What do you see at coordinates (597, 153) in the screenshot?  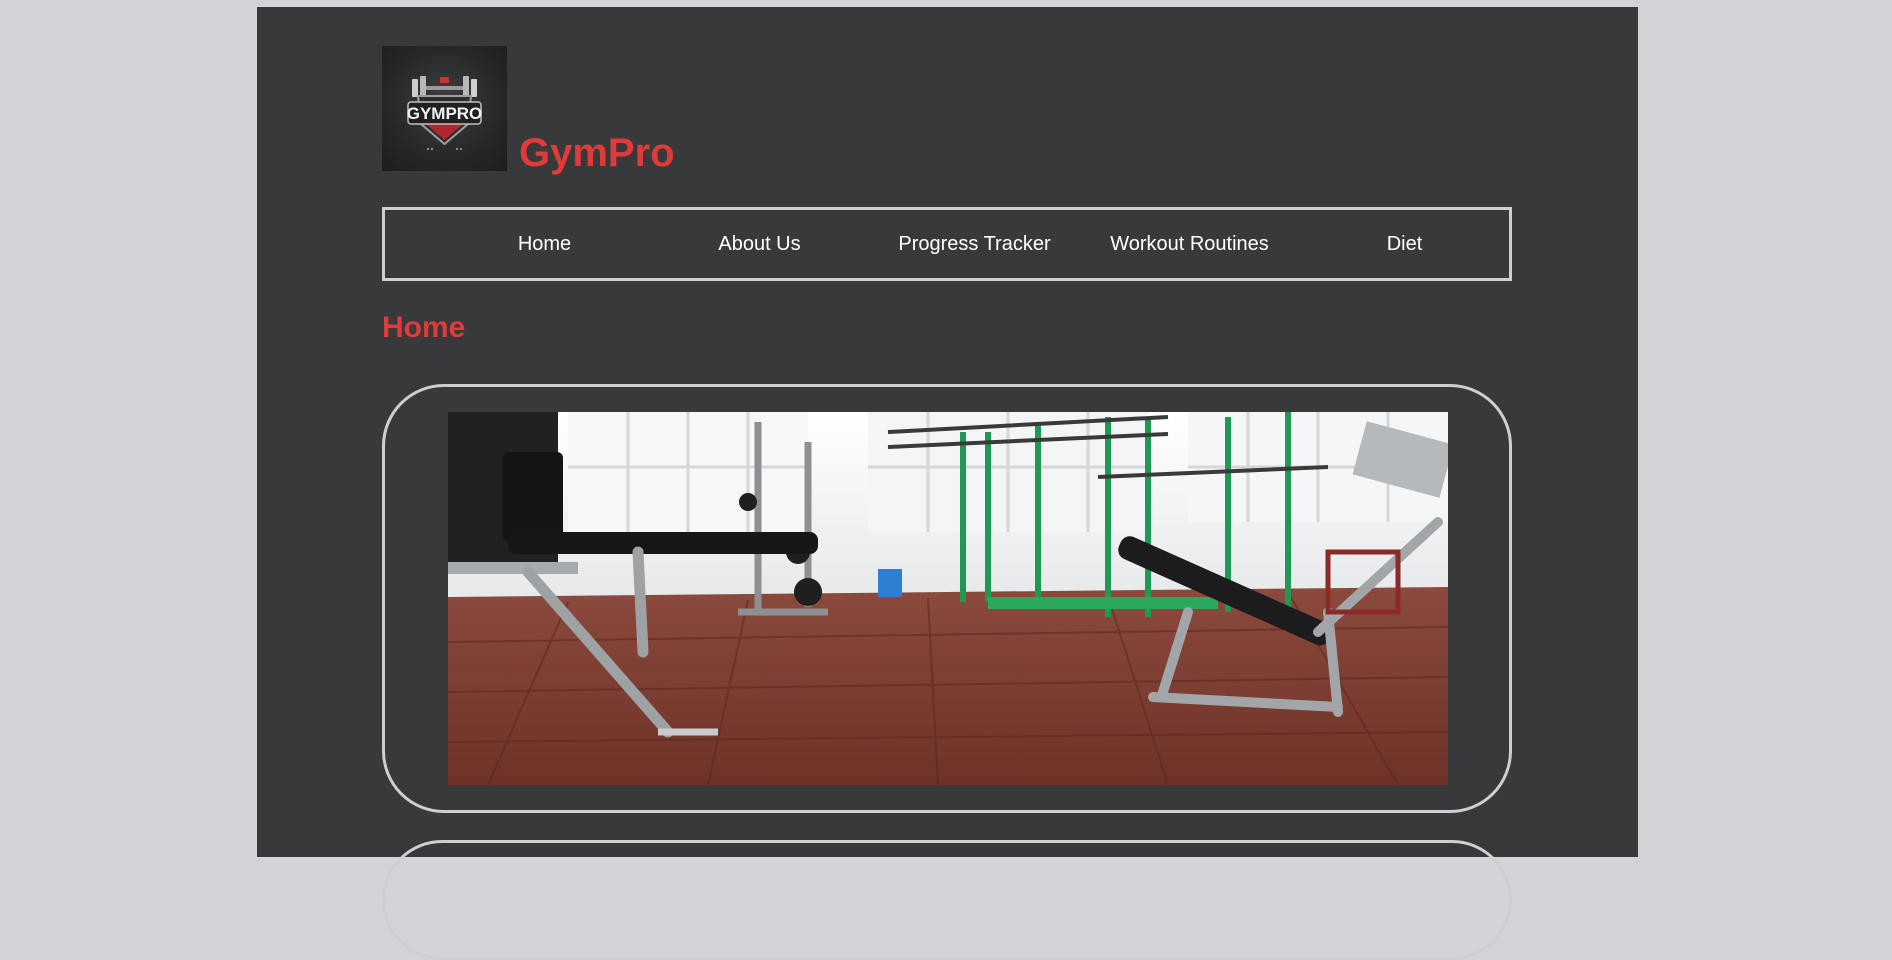 I see `site-title: GymPro` at bounding box center [597, 153].